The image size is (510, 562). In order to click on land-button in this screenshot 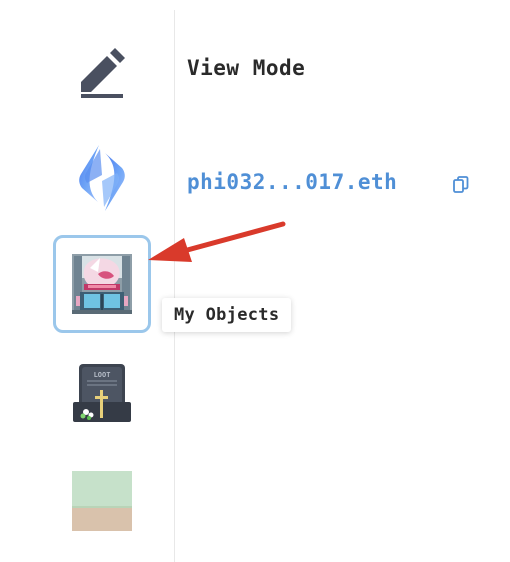, I will do `click(102, 501)`.